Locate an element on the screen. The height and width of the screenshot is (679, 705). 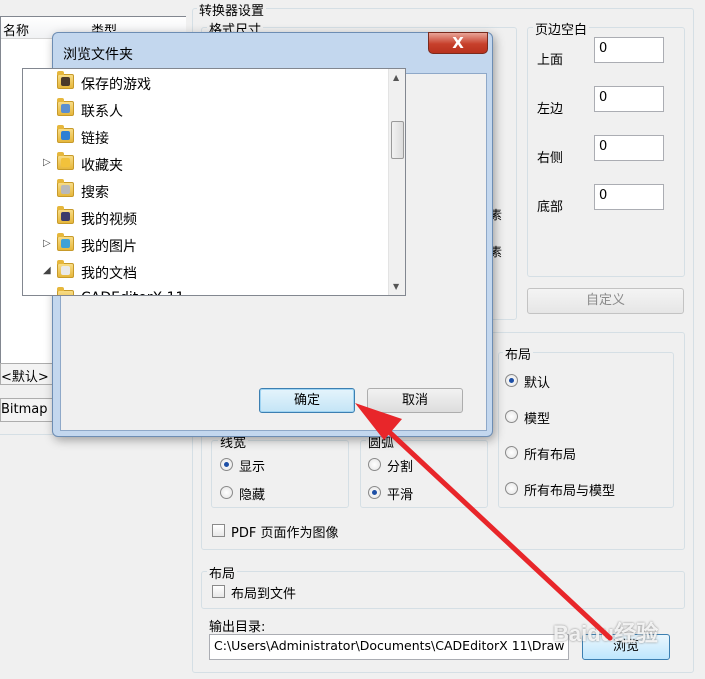
pdf-as-image-label: PDF 页面作为图像 is located at coordinates (285, 533).